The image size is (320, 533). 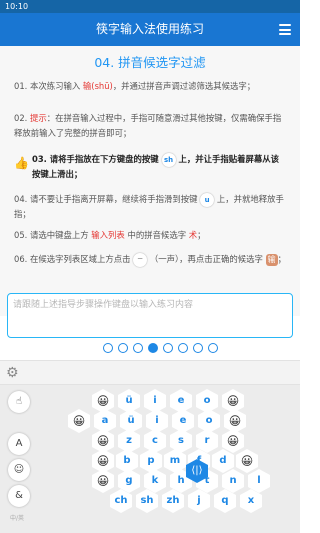 What do you see at coordinates (149, 205) in the screenshot?
I see `instruction-4: 04. 请不要让手指离开屏幕，继续将手指滑到按键 u 上，并就地释放手指；` at bounding box center [149, 205].